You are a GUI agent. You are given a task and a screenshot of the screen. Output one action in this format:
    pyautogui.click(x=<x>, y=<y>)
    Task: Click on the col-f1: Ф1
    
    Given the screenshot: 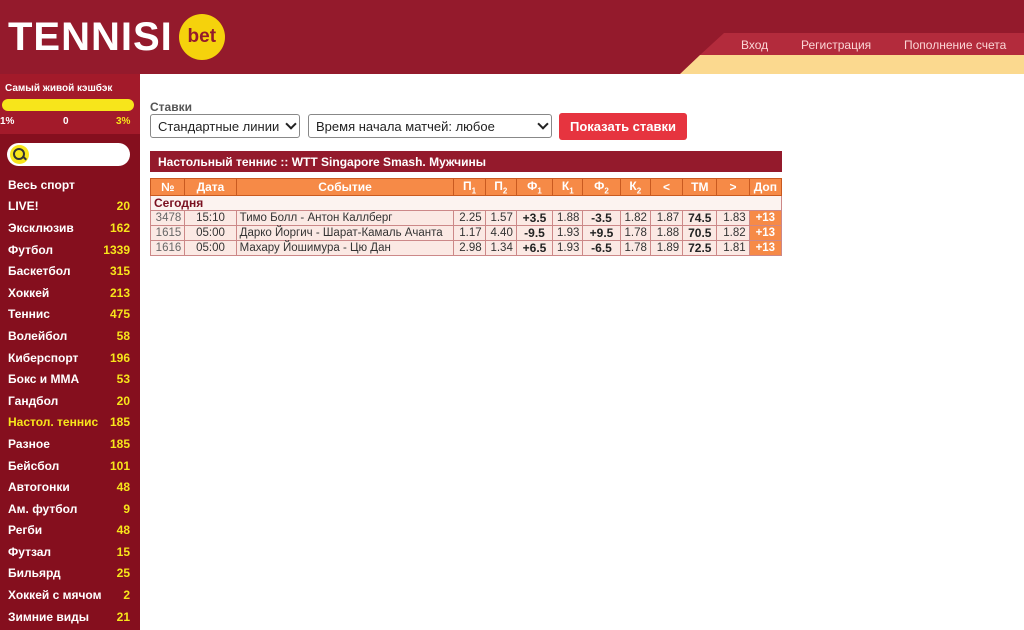 What is the action you would take?
    pyautogui.click(x=534, y=187)
    